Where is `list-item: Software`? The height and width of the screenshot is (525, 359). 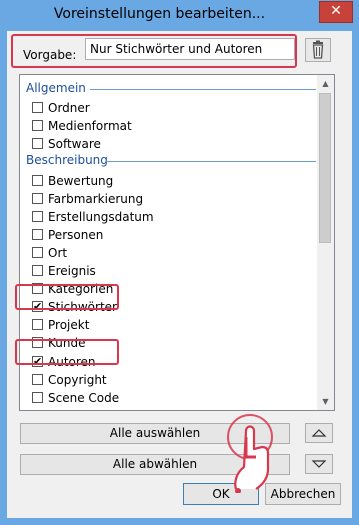
list-item: Software is located at coordinates (162, 144).